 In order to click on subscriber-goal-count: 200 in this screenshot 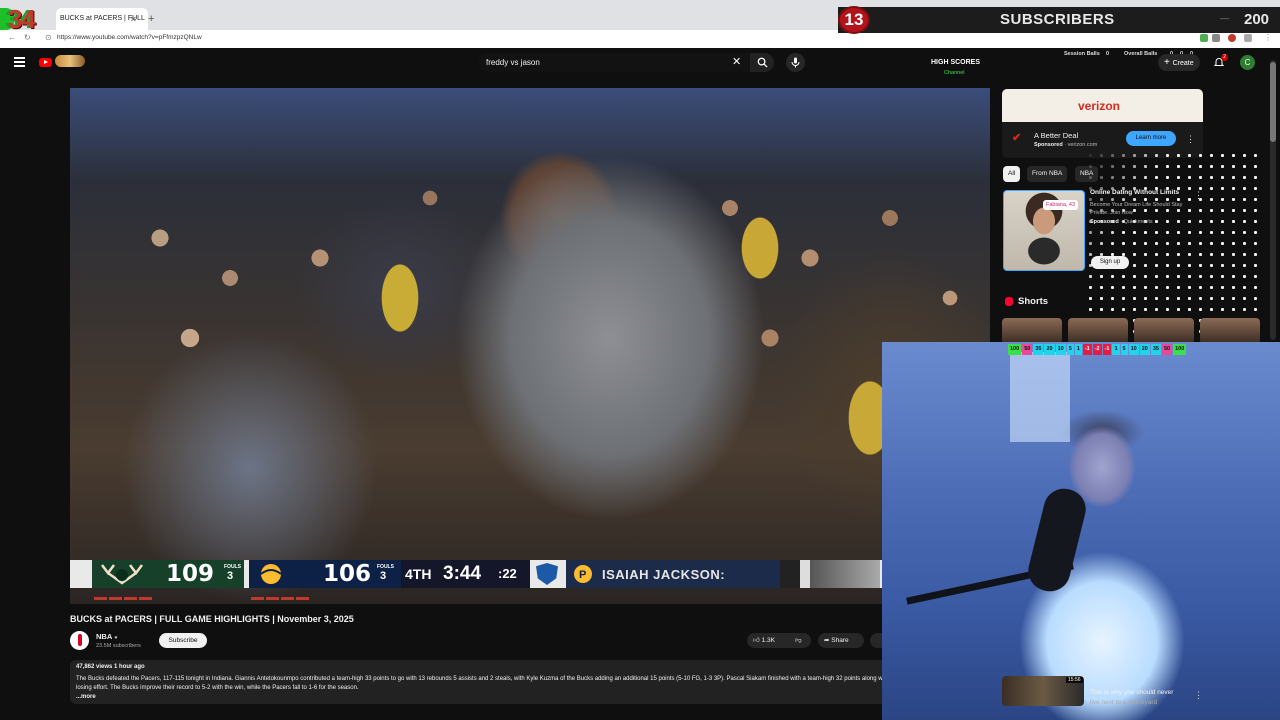, I will do `click(1257, 19)`.